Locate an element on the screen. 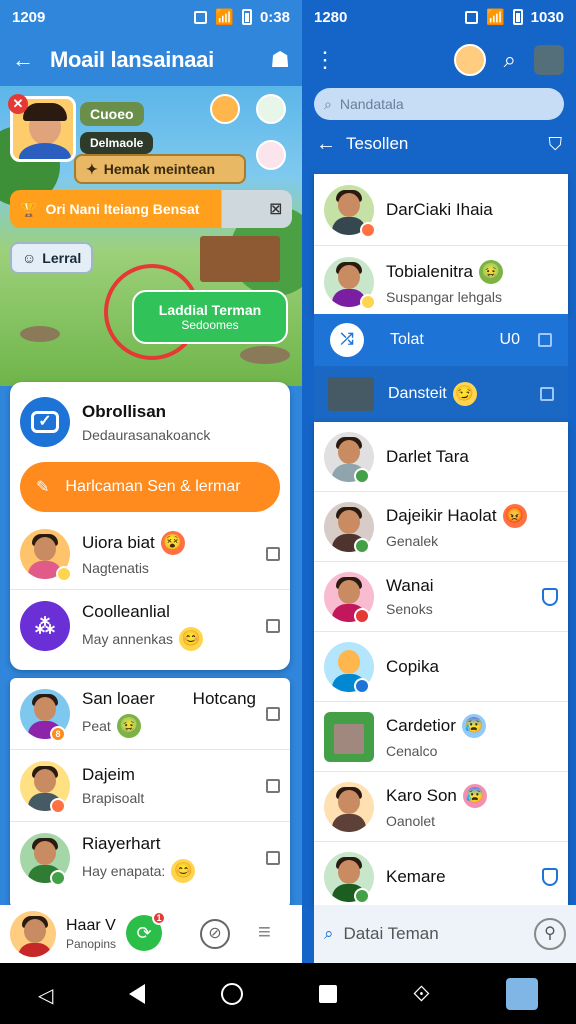 The height and width of the screenshot is (1024, 576). sub-bar: ← Tesollen ⛉ is located at coordinates (439, 144).